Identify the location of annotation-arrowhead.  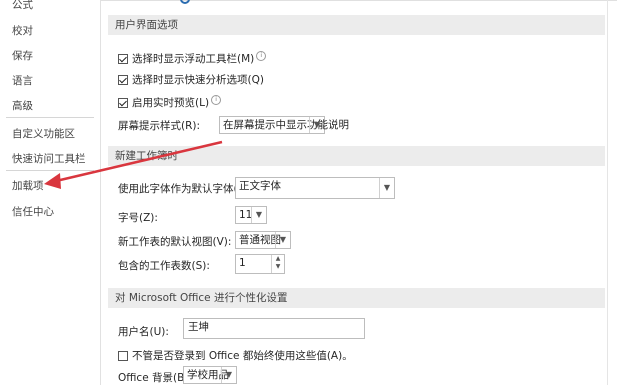
(52, 181).